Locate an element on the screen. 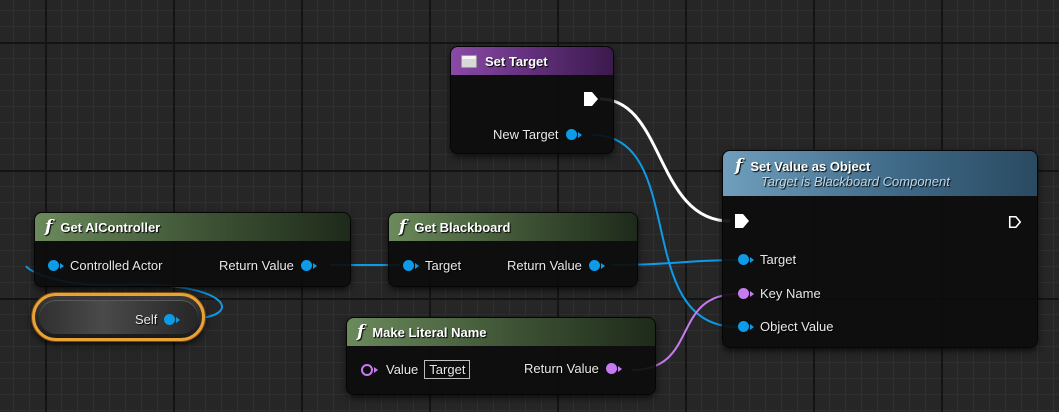  literal-value-label: Value is located at coordinates (402, 369).